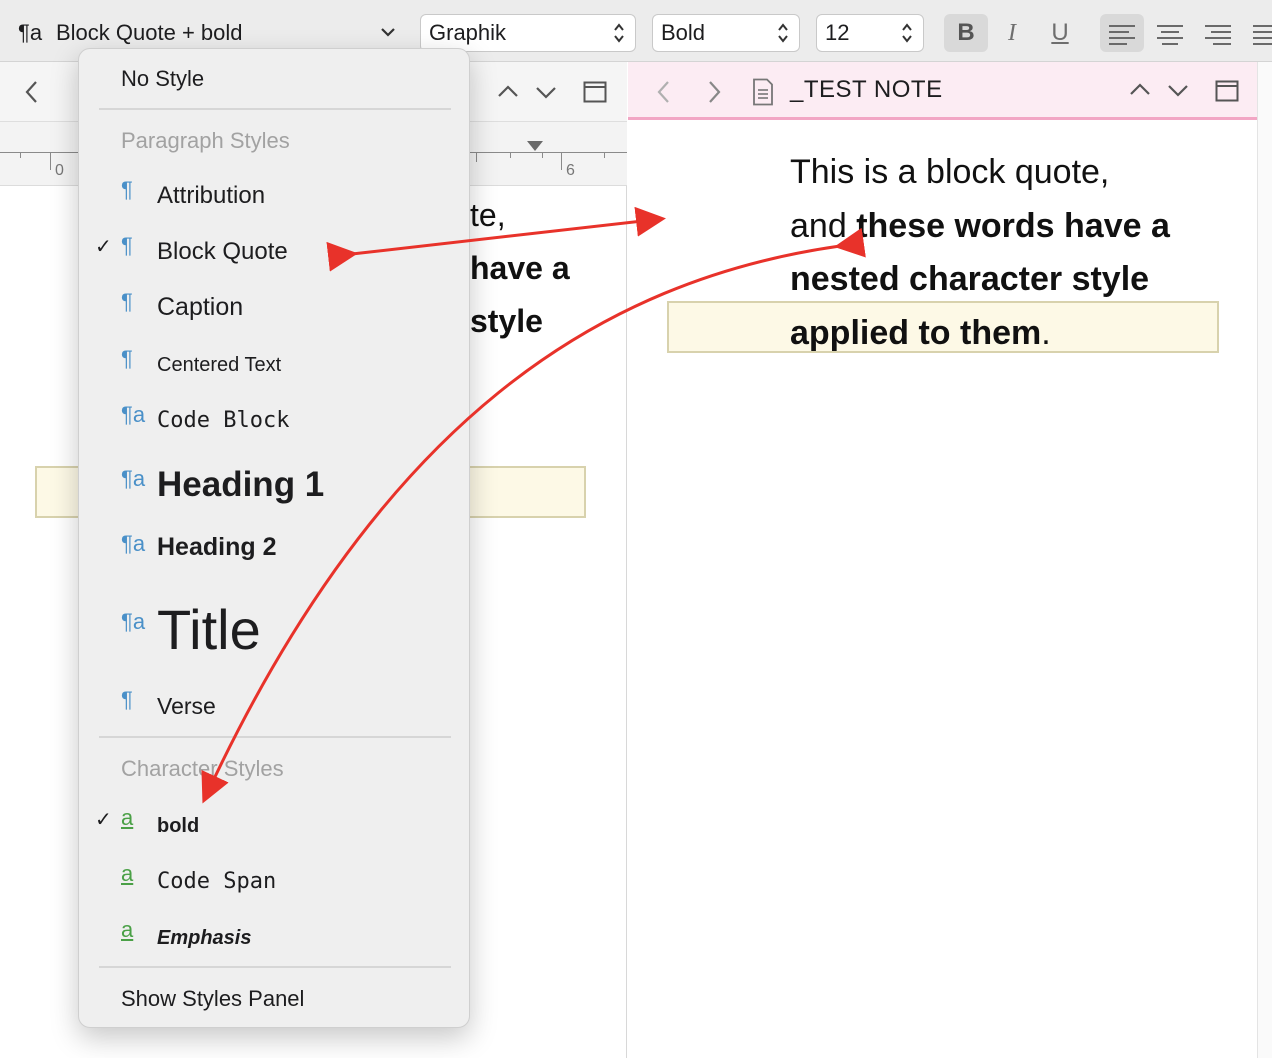 The image size is (1272, 1058). What do you see at coordinates (59, 170) in the screenshot?
I see `ruler-label-0: 0` at bounding box center [59, 170].